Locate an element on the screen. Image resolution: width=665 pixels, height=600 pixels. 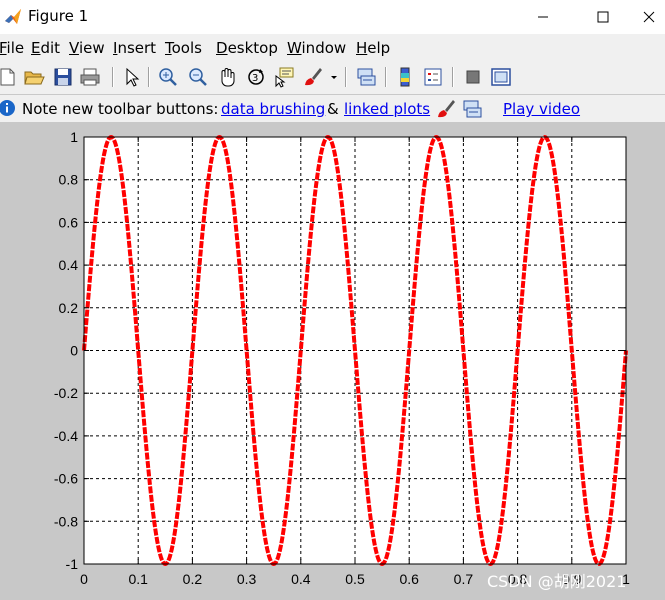
x-tick-label: 0.2 is located at coordinates (193, 579).